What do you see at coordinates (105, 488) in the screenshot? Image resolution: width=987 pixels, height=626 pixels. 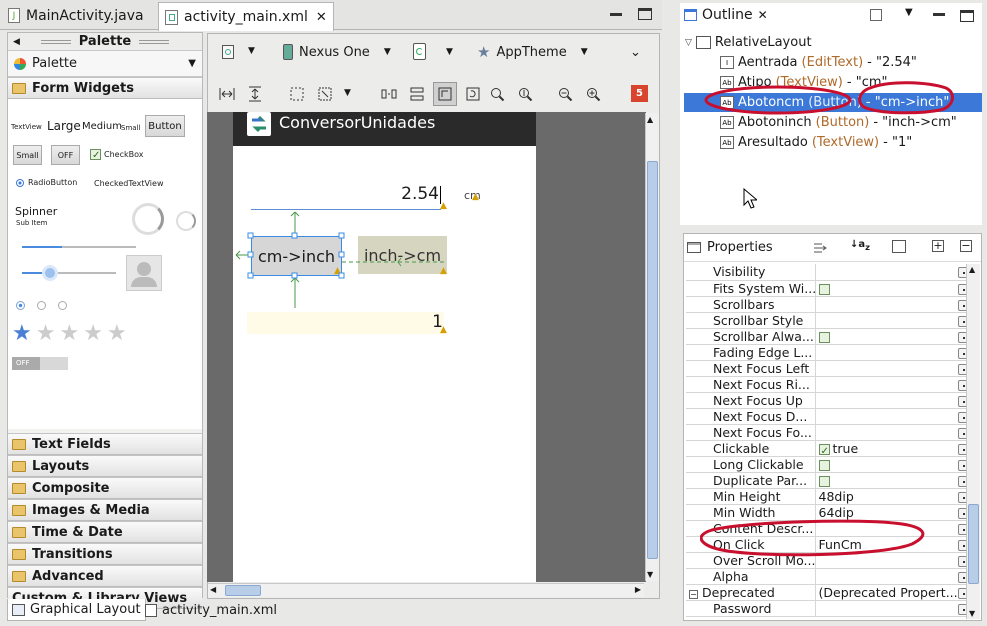 I see `palette-category: Composite` at bounding box center [105, 488].